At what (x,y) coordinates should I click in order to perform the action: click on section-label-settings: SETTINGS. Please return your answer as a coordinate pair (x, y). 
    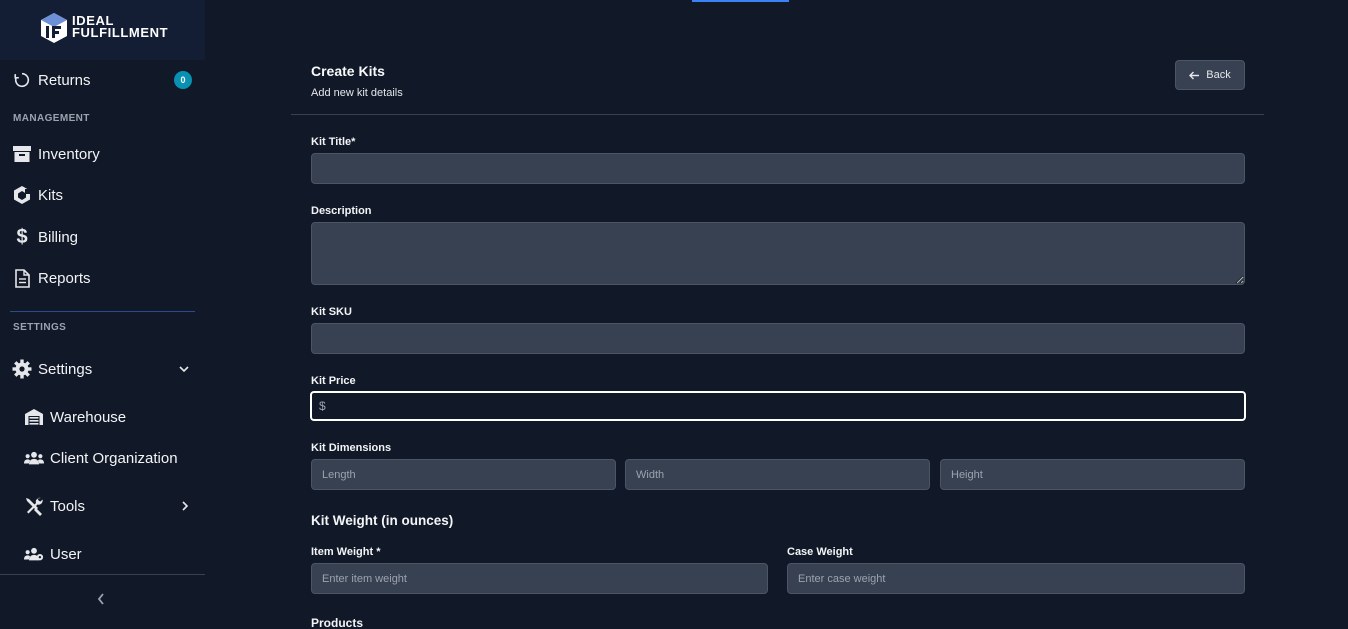
    Looking at the image, I should click on (40, 327).